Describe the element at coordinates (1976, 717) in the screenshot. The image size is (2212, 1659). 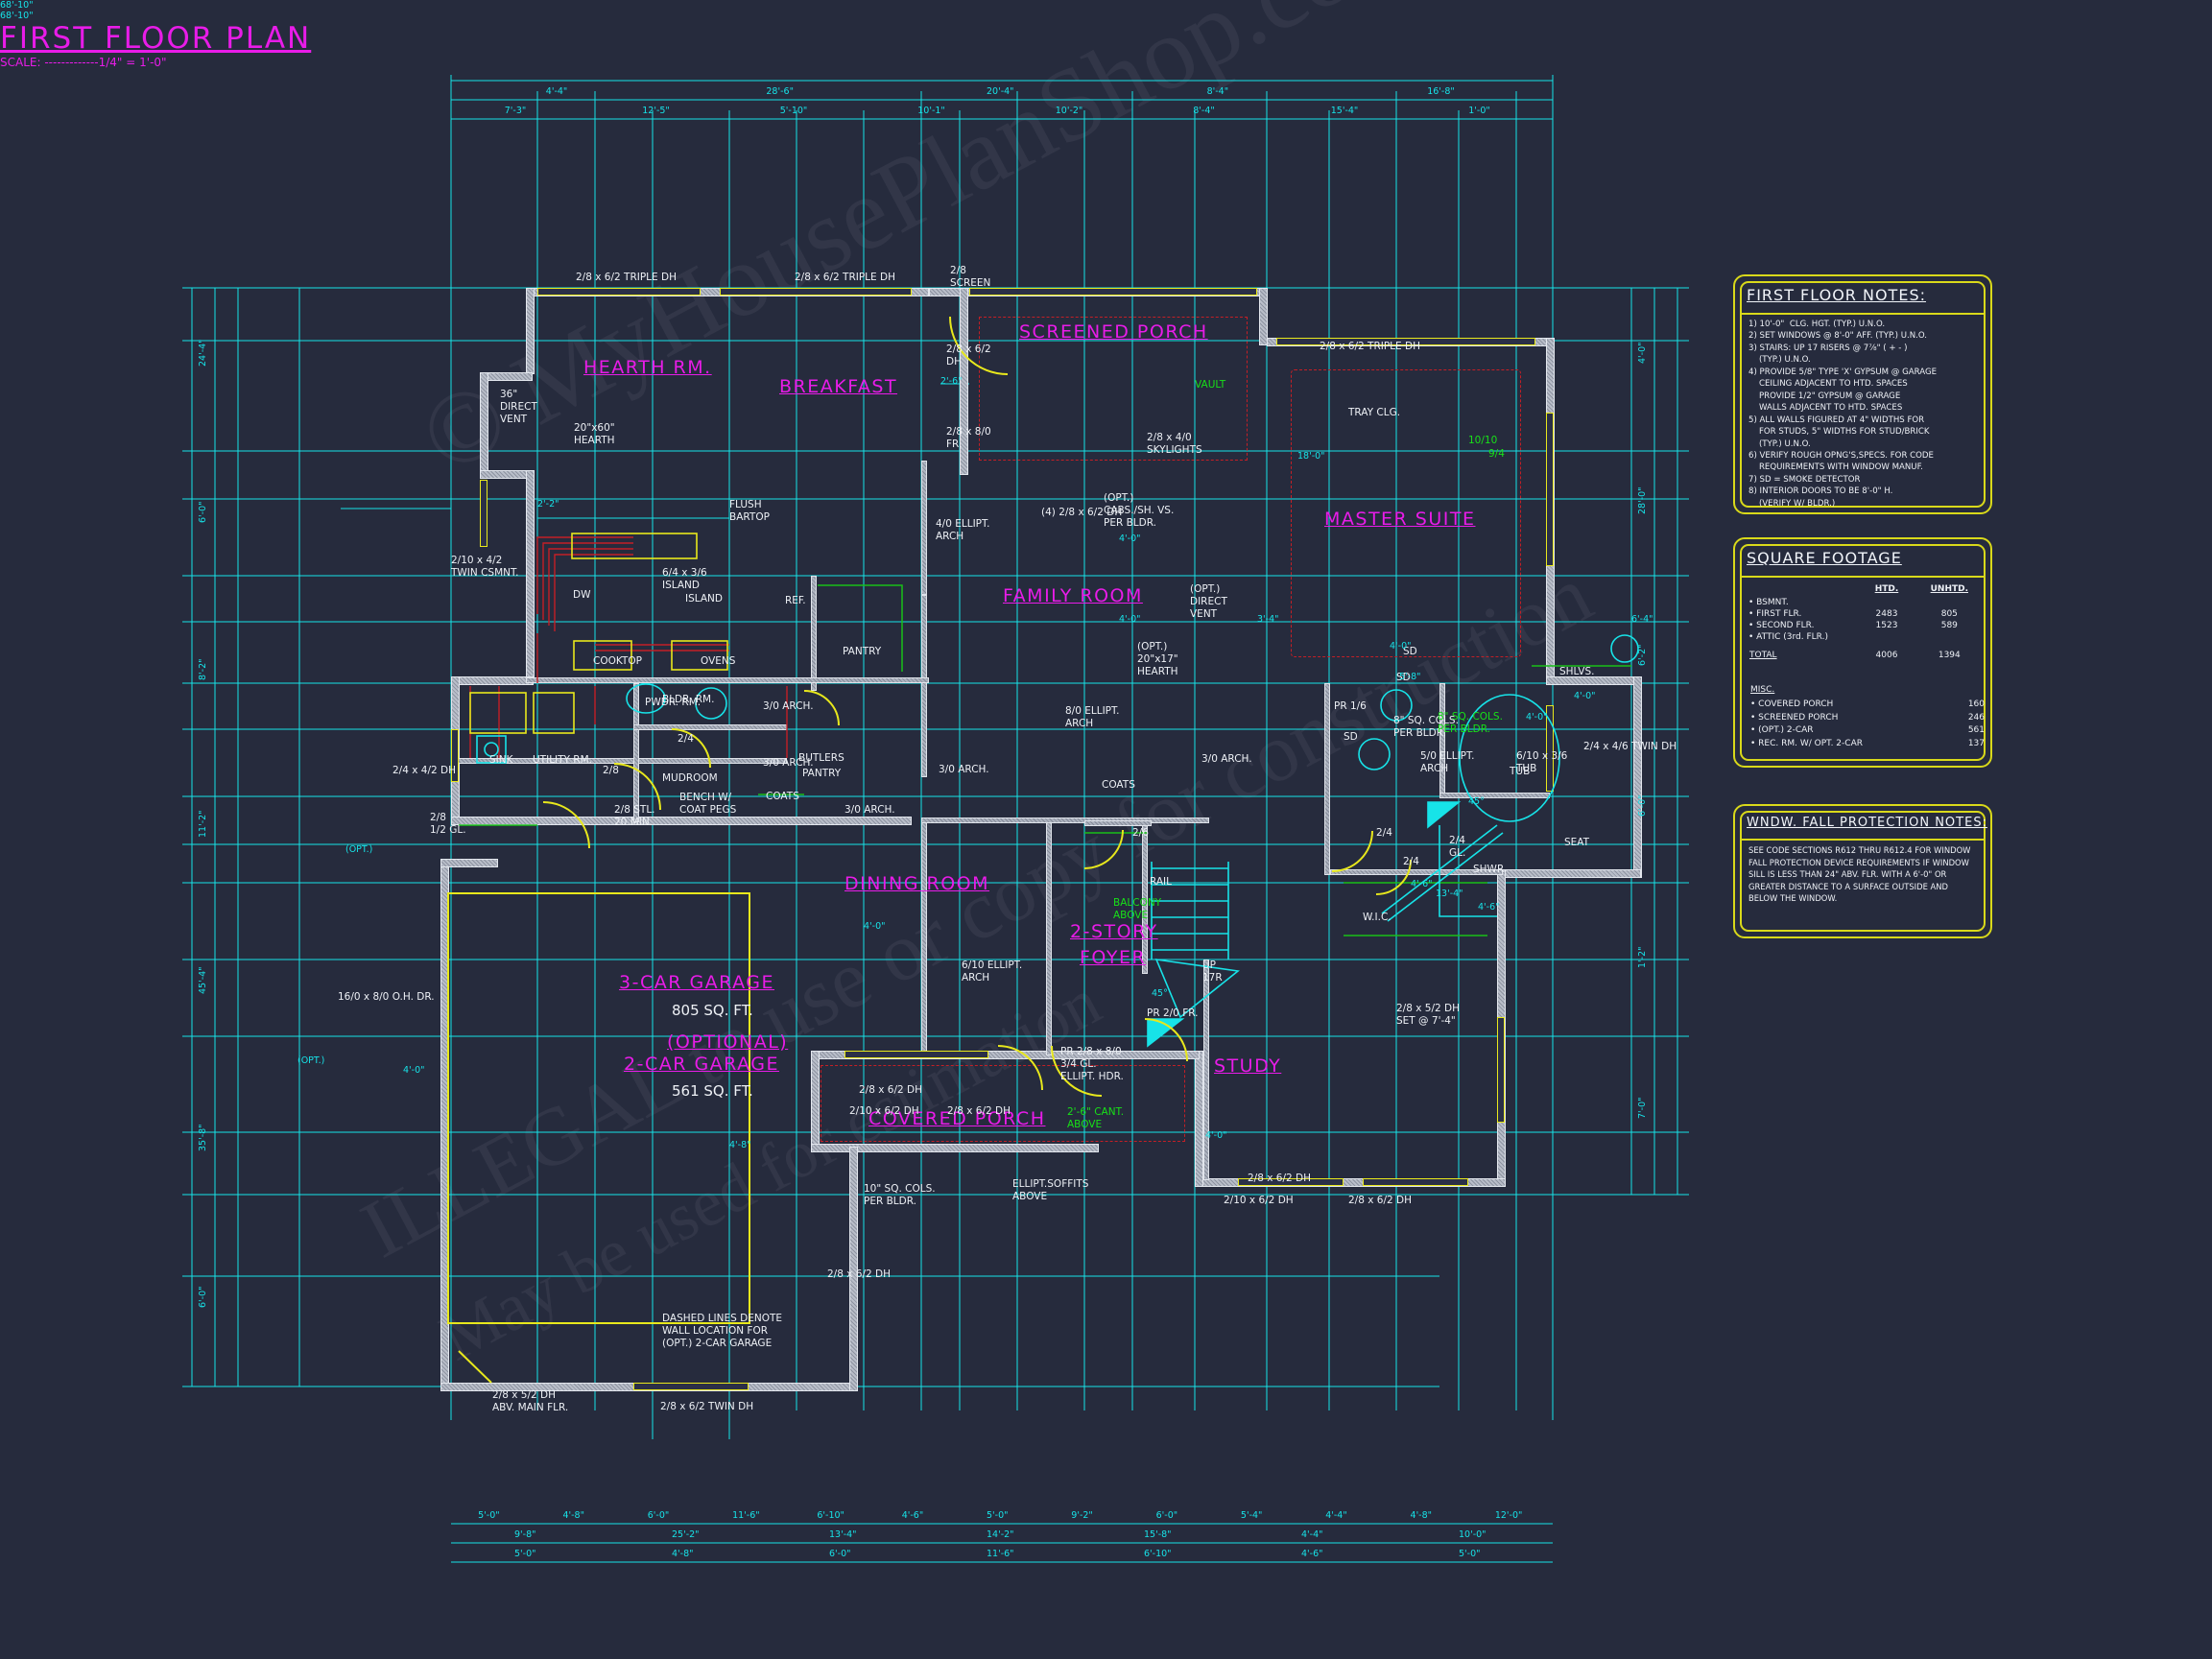
I see `sf-misc-value-1: 246` at that location.